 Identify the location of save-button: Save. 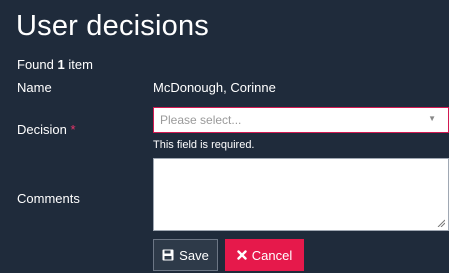
(185, 255).